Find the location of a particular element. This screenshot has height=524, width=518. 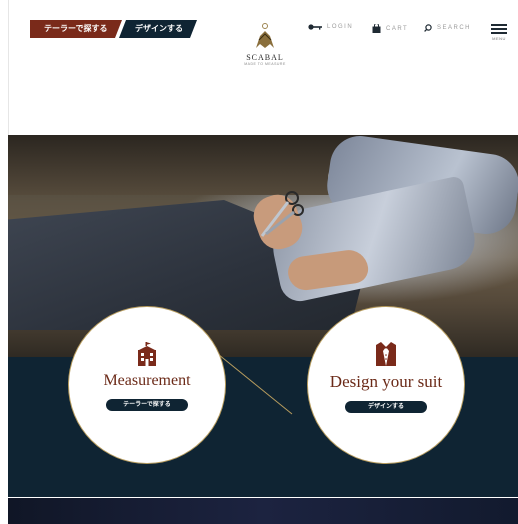

menu-button: MENU is located at coordinates (499, 32).